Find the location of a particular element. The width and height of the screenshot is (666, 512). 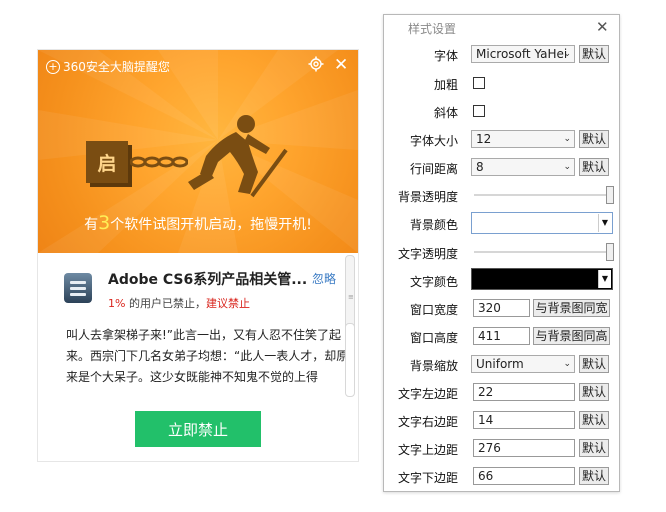

text-color-picker: ▼ is located at coordinates (542, 279).